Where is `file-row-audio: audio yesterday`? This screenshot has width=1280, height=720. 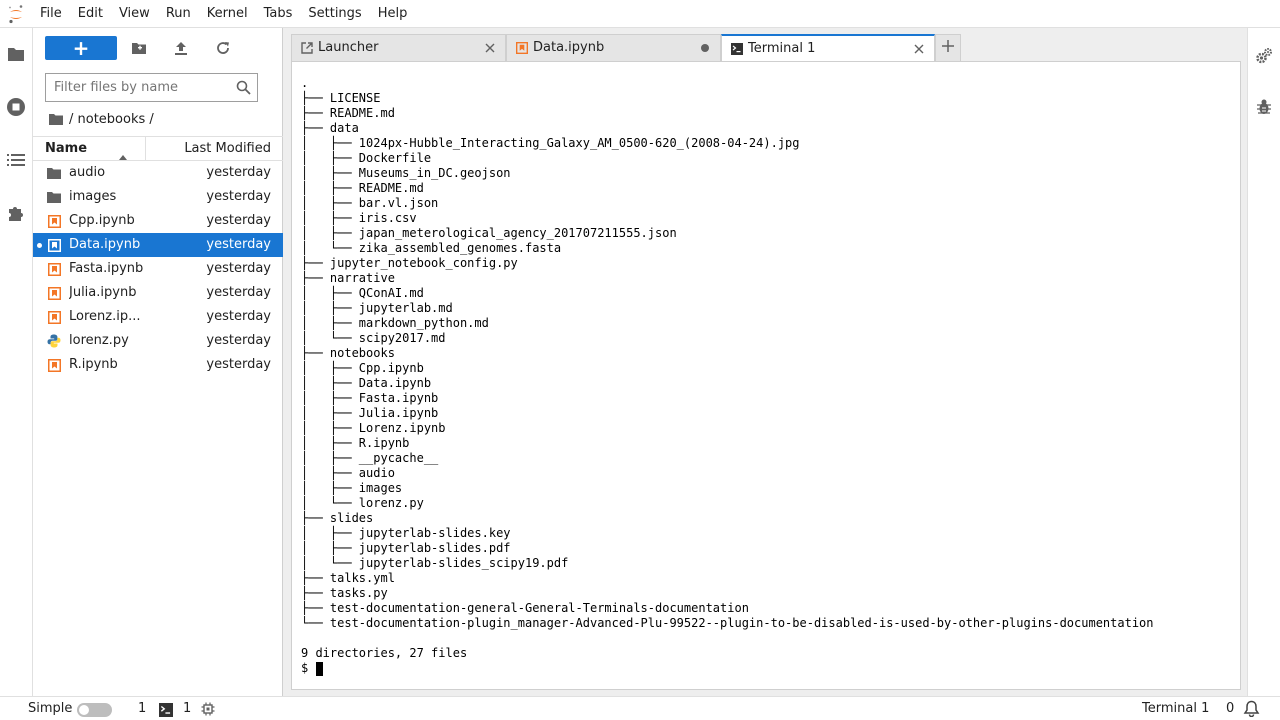 file-row-audio: audio yesterday is located at coordinates (158, 173).